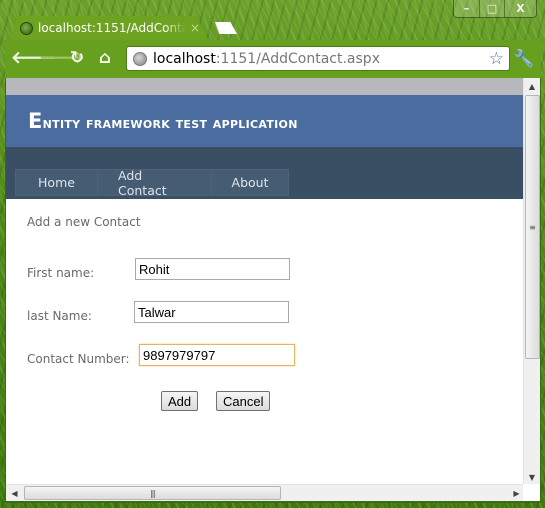 The width and height of the screenshot is (545, 508). What do you see at coordinates (184, 58) in the screenshot?
I see `url-host: localhost` at bounding box center [184, 58].